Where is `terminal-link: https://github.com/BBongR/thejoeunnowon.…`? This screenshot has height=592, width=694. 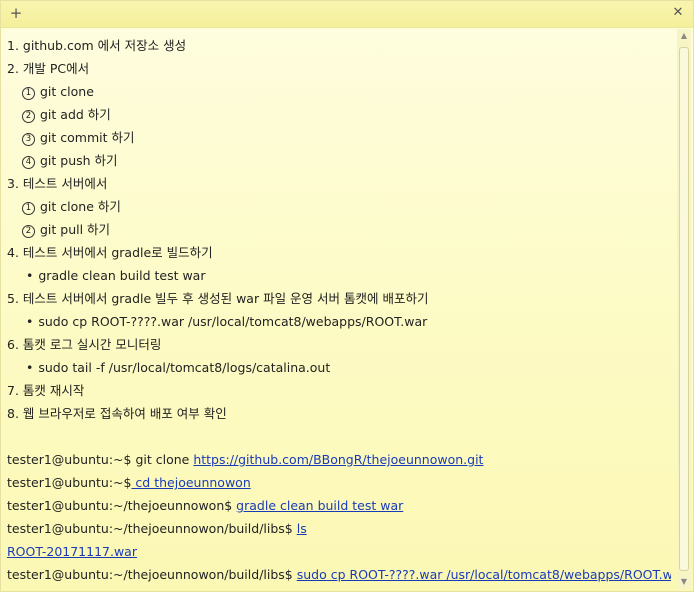 terminal-link: https://github.com/BBongR/thejoeunnowon.… is located at coordinates (338, 459).